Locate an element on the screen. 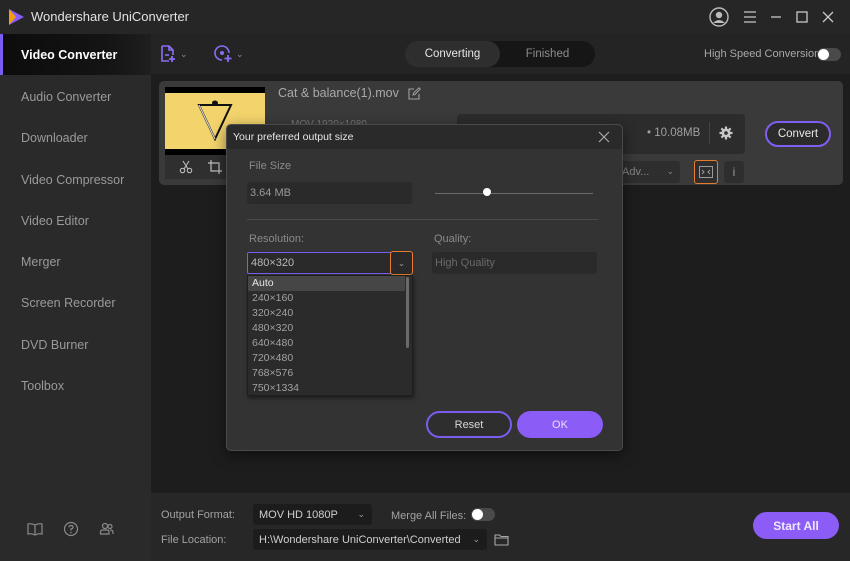  resolution-option: 320×240 is located at coordinates (326, 313).